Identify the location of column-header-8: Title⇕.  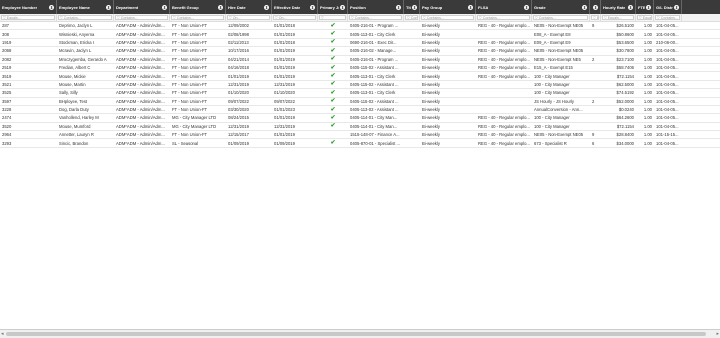
(412, 7).